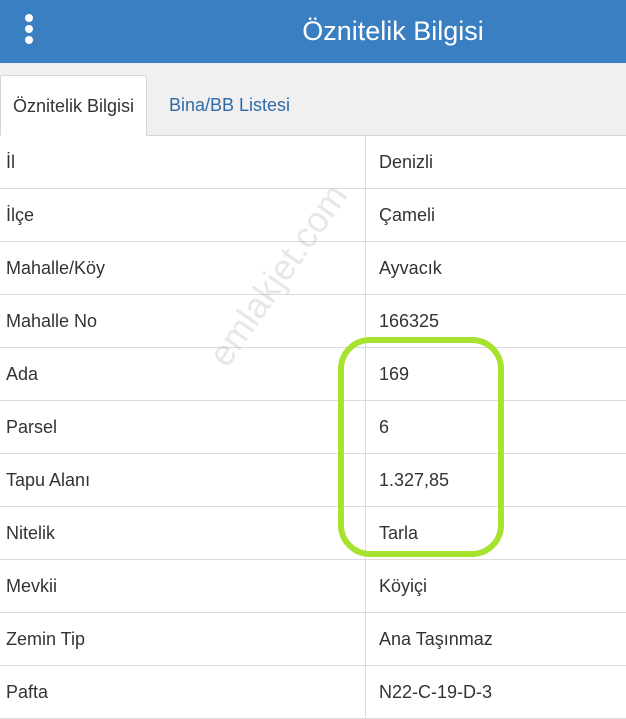 The height and width of the screenshot is (719, 626). I want to click on table-row: PaftaN22-C-19-D-3, so click(313, 692).